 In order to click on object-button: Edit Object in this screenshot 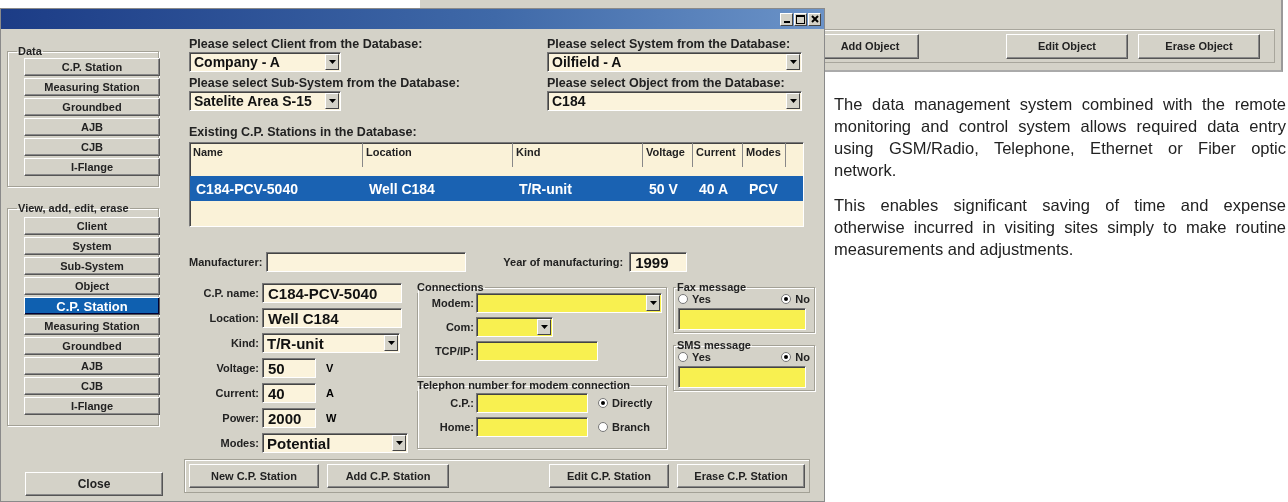, I will do `click(1067, 46)`.